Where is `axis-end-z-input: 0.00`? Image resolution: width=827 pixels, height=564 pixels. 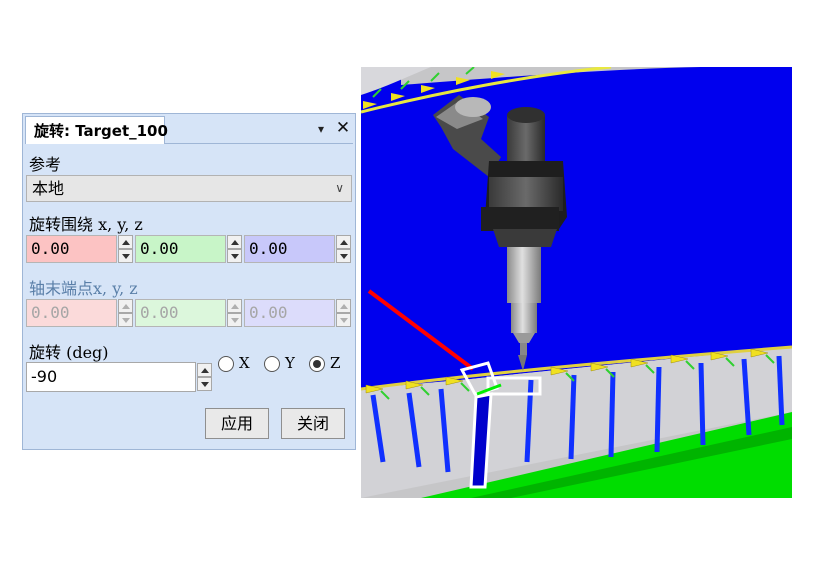
axis-end-z-input: 0.00 is located at coordinates (289, 313).